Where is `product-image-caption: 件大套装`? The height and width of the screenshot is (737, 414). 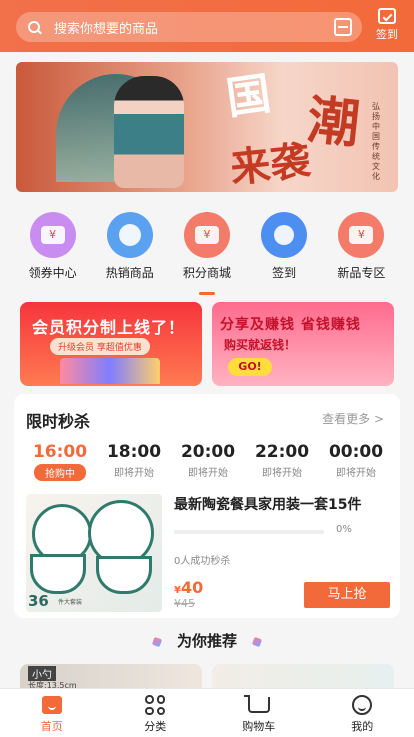 product-image-caption: 件大套装 is located at coordinates (70, 602).